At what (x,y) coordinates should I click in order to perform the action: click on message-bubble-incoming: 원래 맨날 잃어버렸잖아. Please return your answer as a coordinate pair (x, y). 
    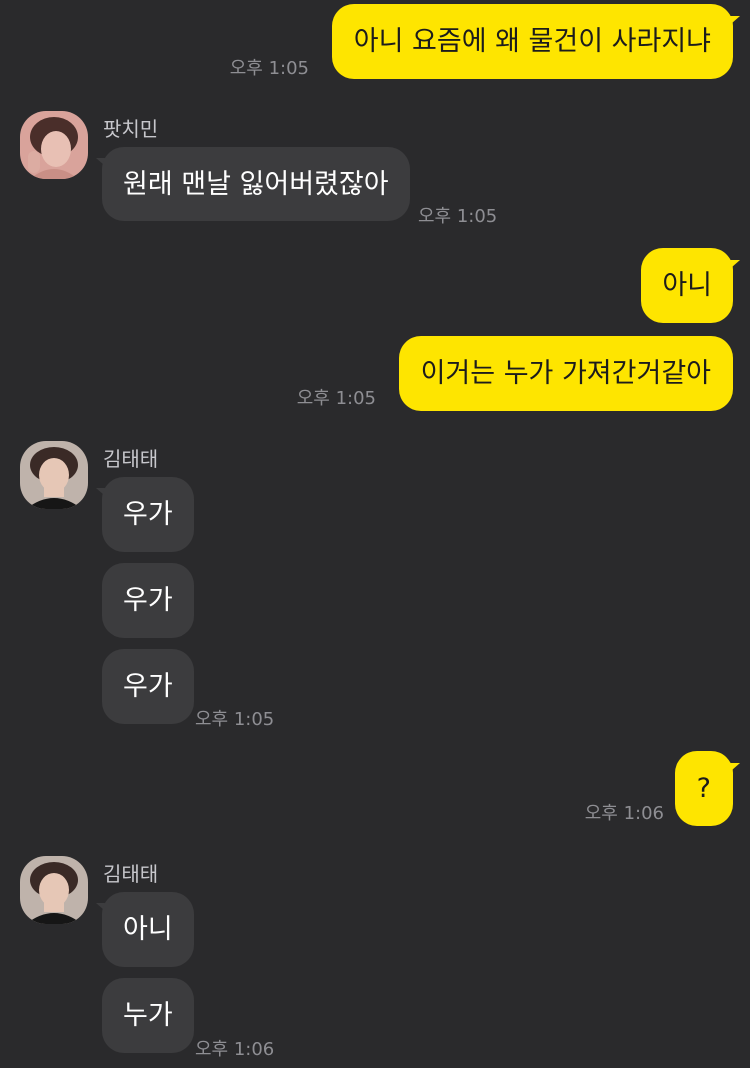
    Looking at the image, I should click on (256, 184).